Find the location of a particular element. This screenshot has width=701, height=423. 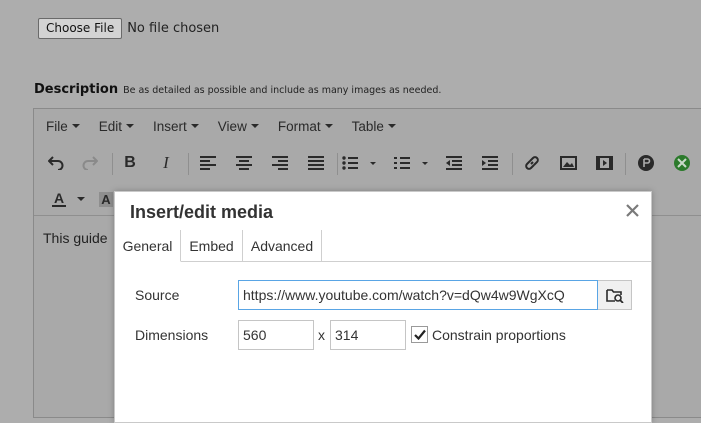

constrain-checkbox is located at coordinates (419, 334).